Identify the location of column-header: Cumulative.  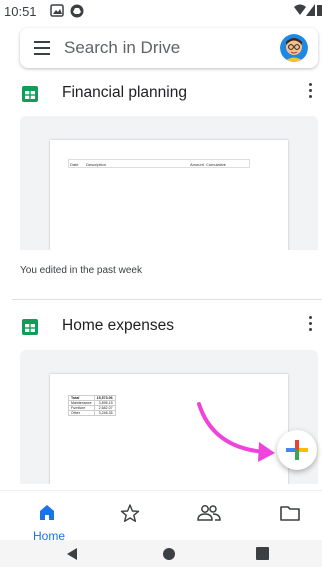
(216, 164).